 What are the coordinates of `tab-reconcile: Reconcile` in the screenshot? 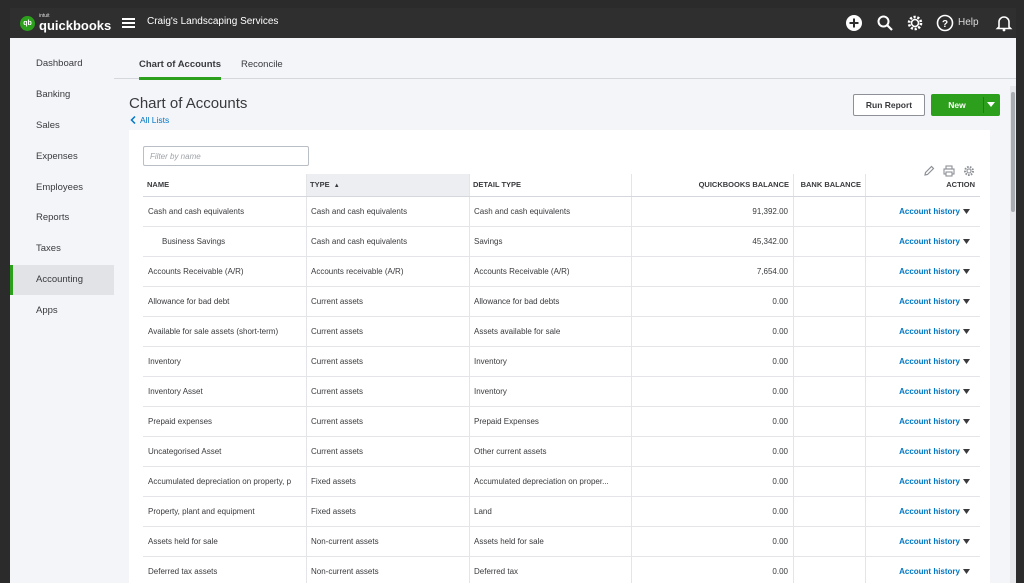 It's located at (262, 68).